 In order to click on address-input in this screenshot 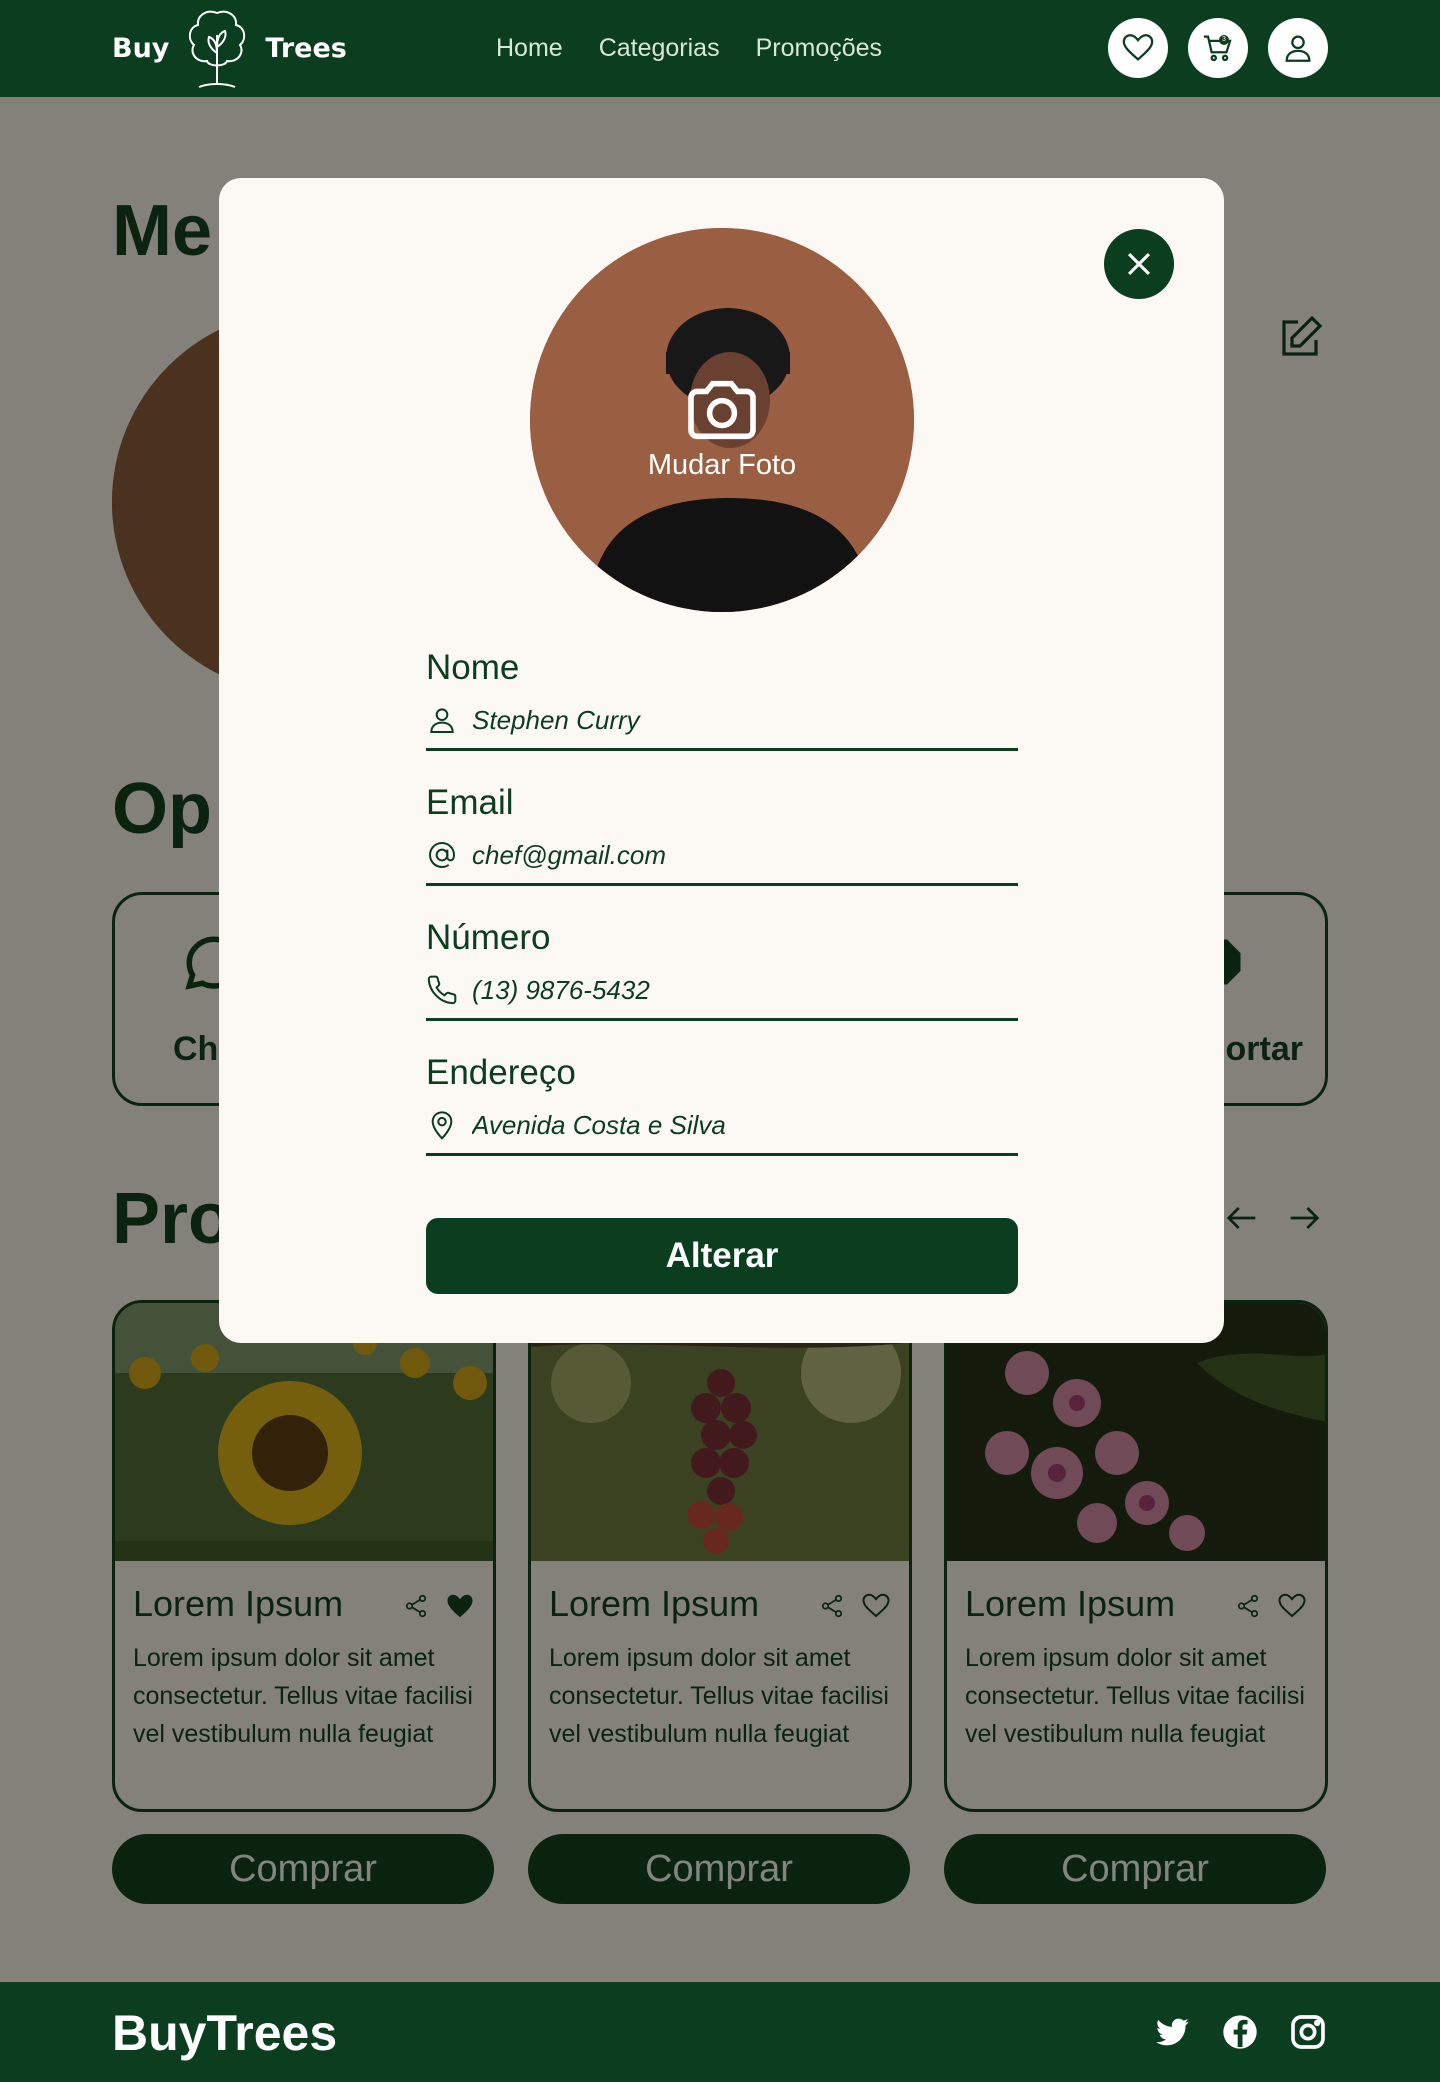, I will do `click(742, 1125)`.